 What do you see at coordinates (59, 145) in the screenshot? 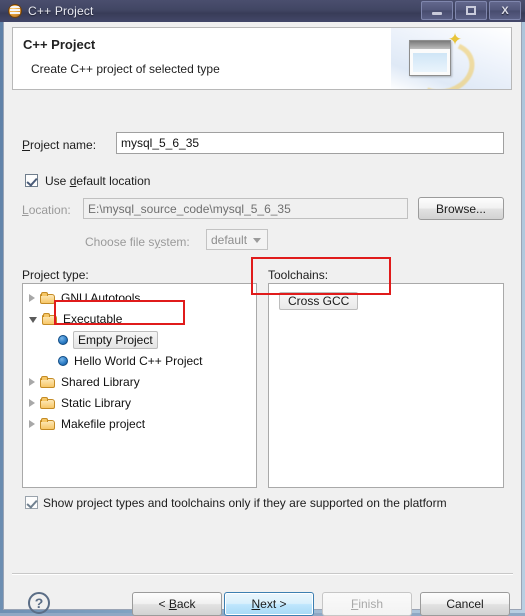
I see `project-name-label: Project name:` at bounding box center [59, 145].